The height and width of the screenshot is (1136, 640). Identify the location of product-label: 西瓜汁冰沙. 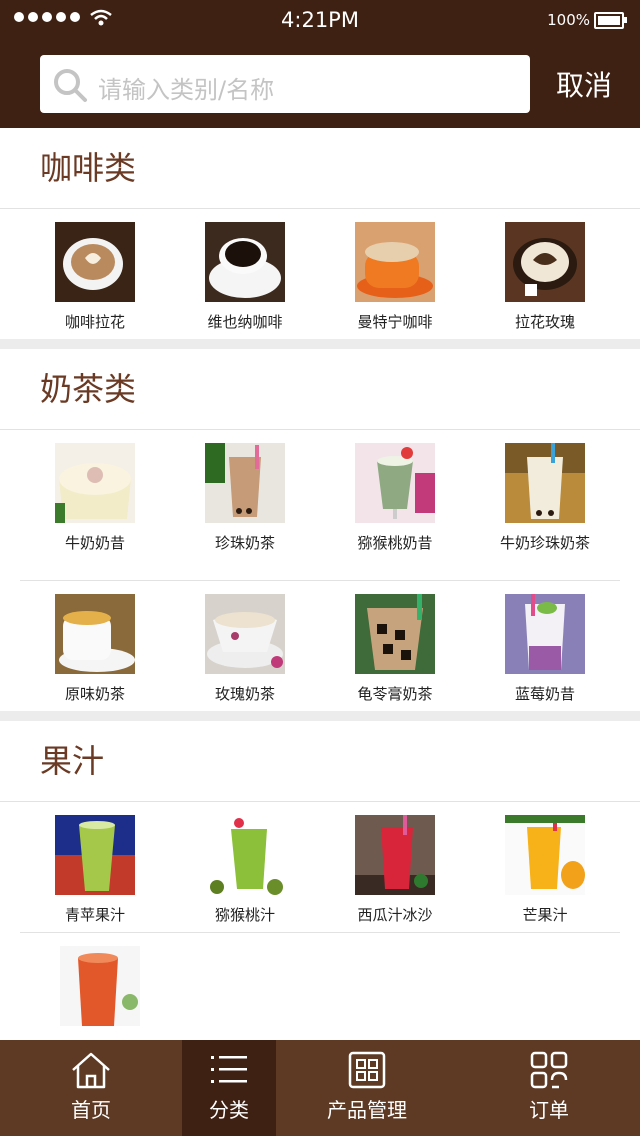
(395, 915).